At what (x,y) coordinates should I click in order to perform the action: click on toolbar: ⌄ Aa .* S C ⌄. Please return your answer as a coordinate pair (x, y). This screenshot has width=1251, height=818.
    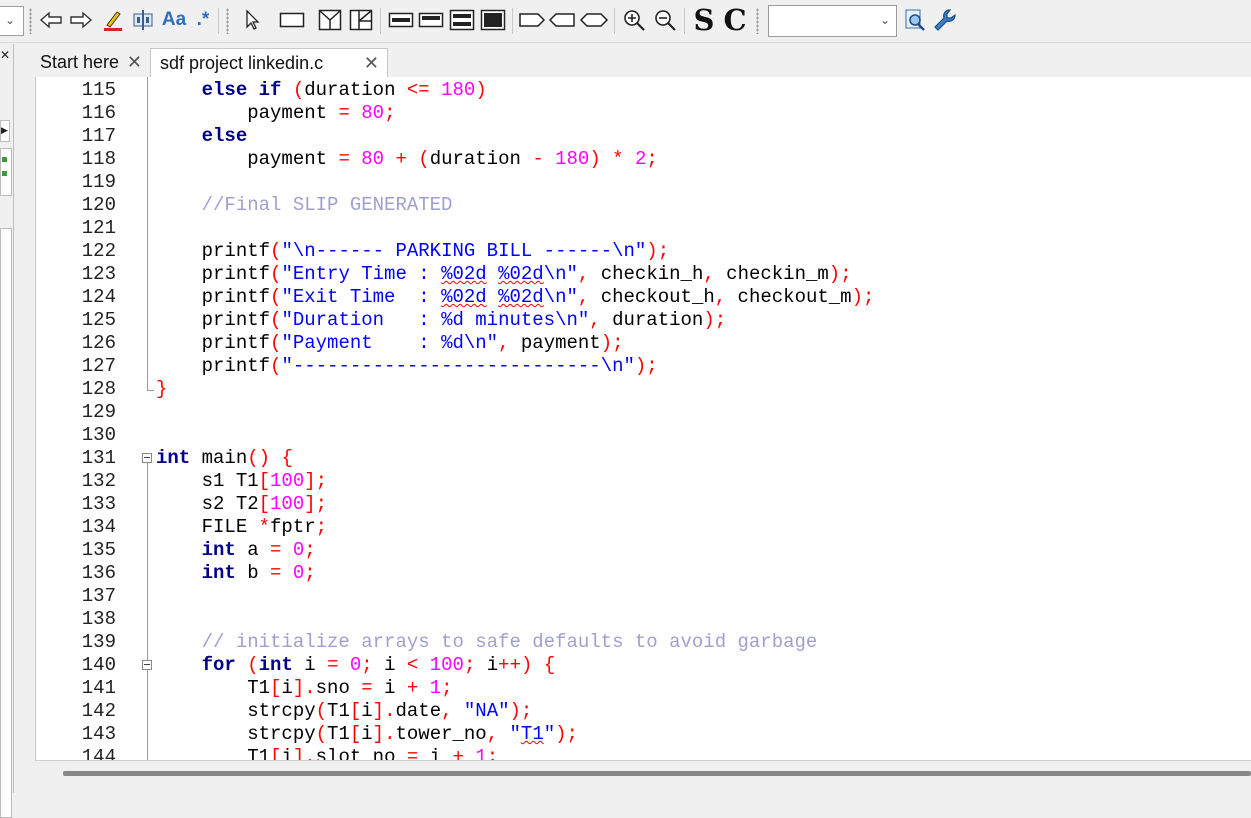
    Looking at the image, I should click on (625, 21).